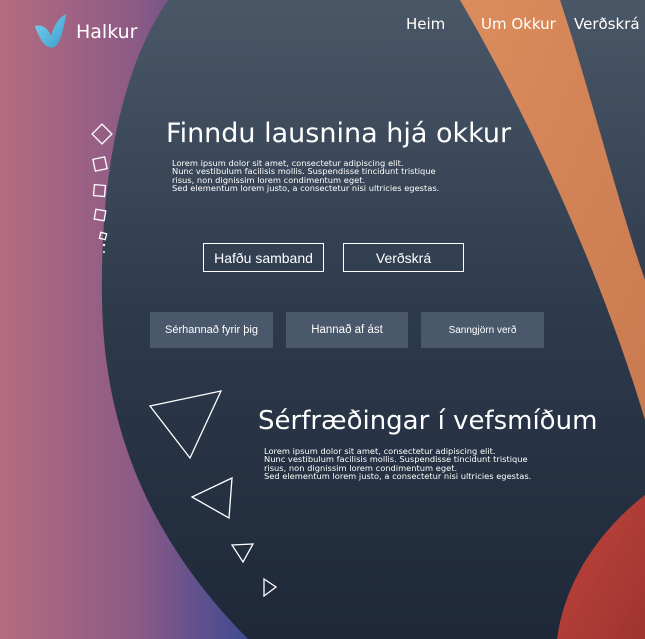 The width and height of the screenshot is (645, 639). What do you see at coordinates (347, 330) in the screenshot?
I see `feature-love: Hannað af ást` at bounding box center [347, 330].